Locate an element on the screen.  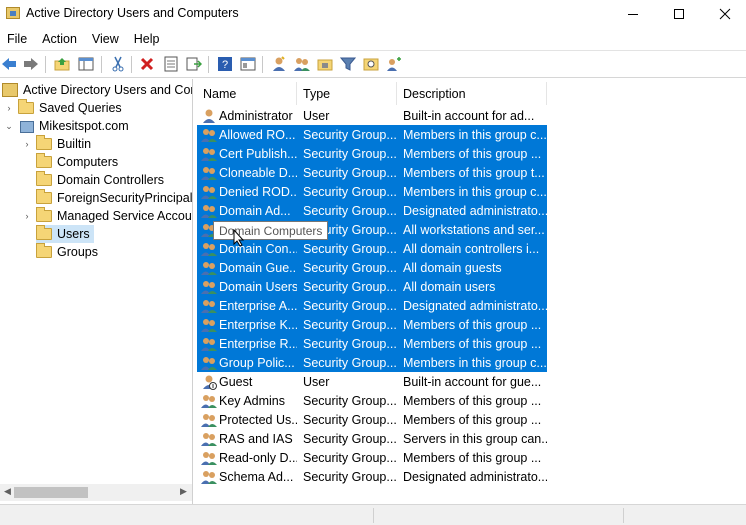
help-icon: ? is located at coordinates (225, 64).